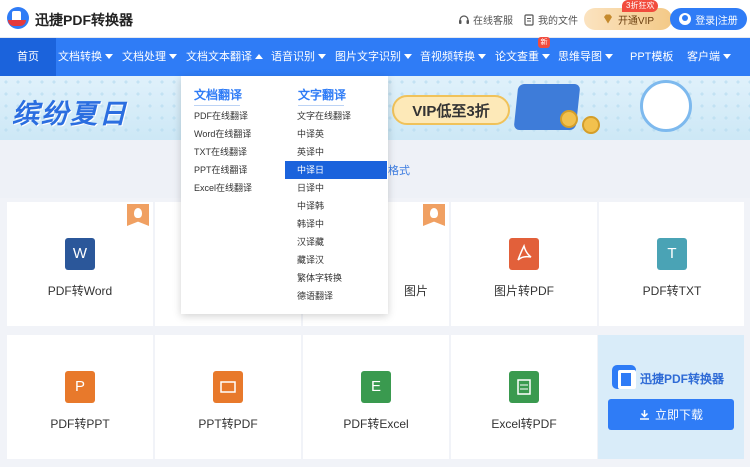 The image size is (750, 467). I want to click on excel-file-icon: E, so click(376, 387).